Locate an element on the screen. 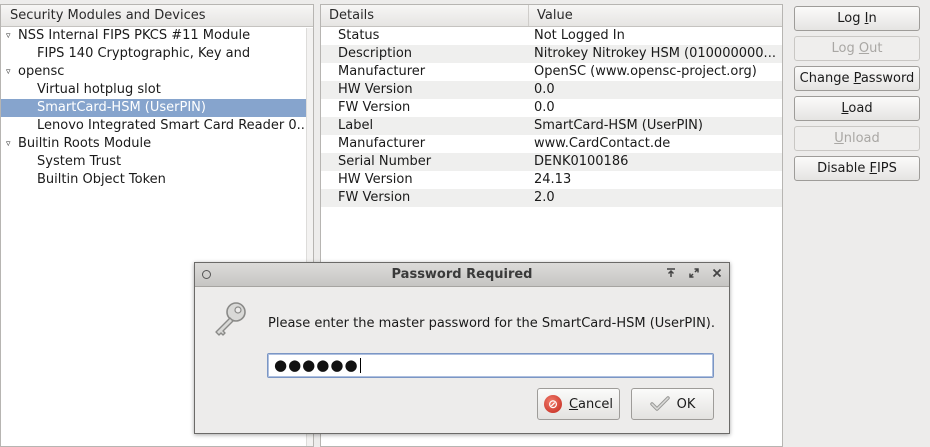 The width and height of the screenshot is (930, 447). mnemonic: P is located at coordinates (857, 78).